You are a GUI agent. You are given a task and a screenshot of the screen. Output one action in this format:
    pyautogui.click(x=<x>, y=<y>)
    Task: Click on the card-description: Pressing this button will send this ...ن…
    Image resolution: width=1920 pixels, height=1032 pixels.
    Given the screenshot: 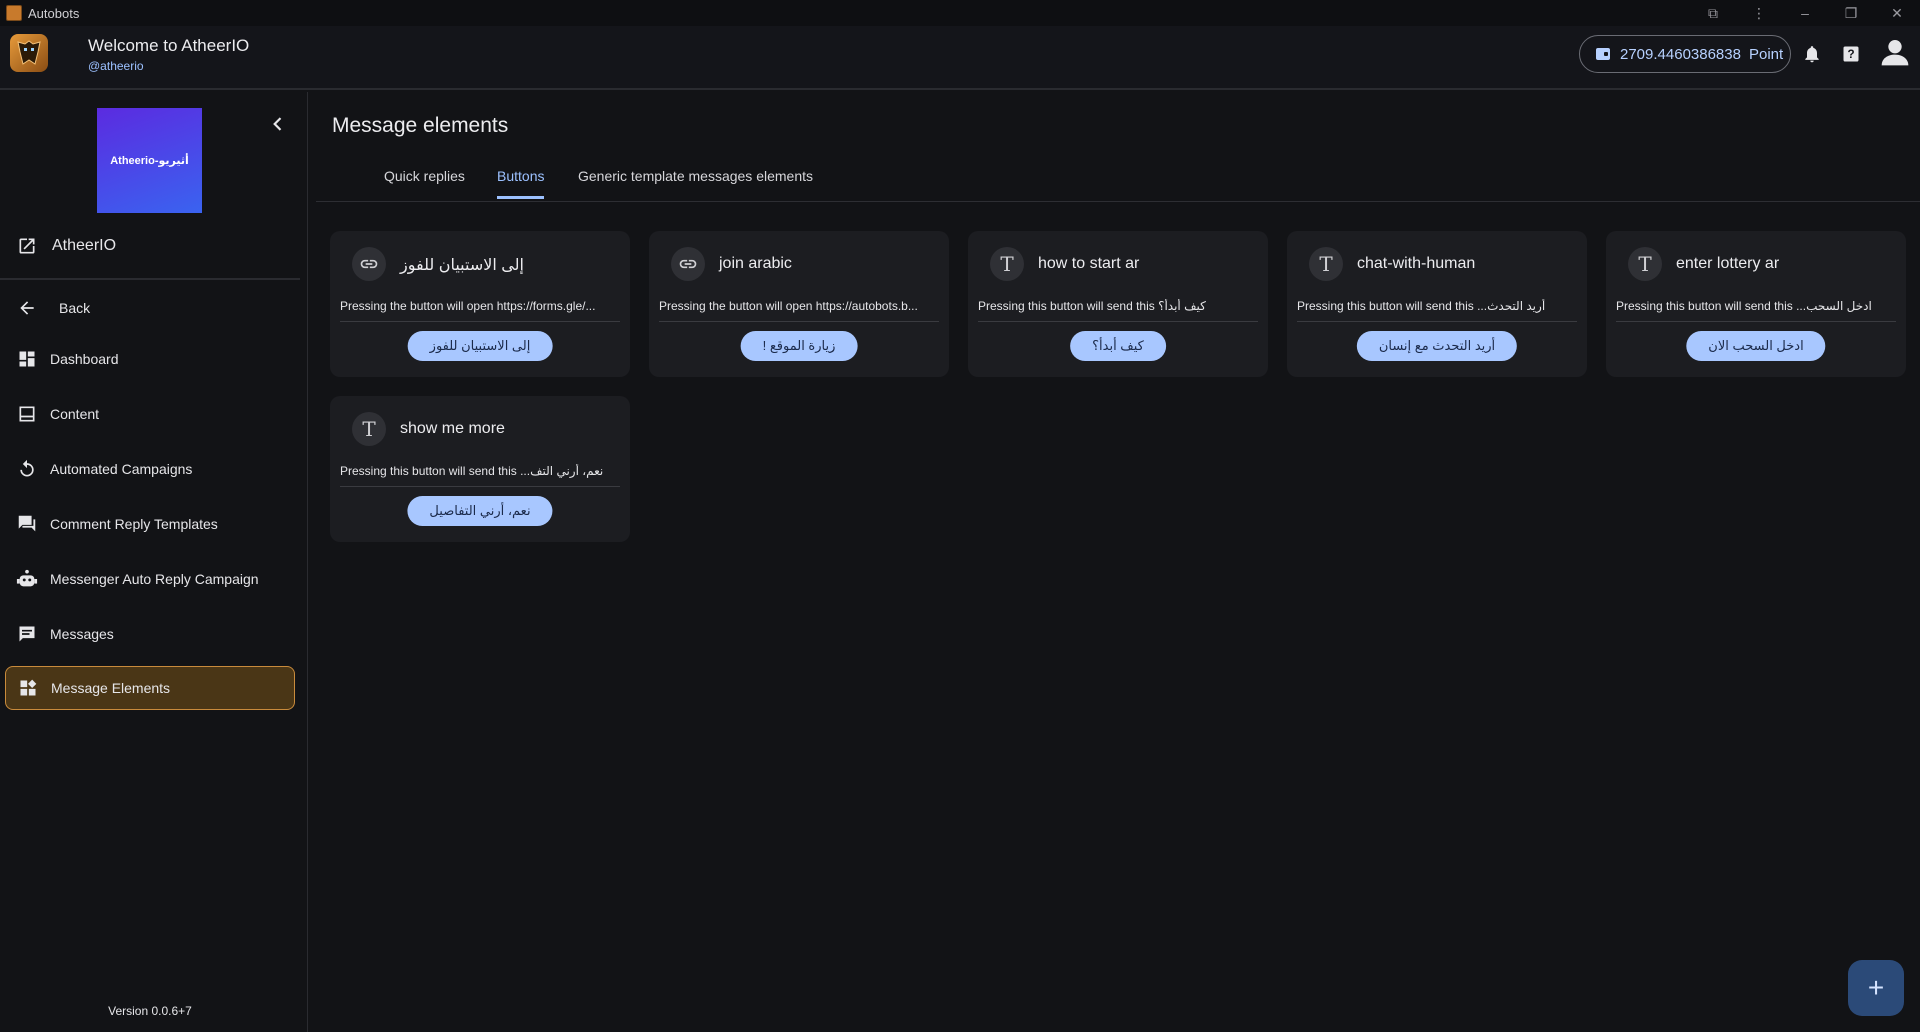 What is the action you would take?
    pyautogui.click(x=472, y=471)
    